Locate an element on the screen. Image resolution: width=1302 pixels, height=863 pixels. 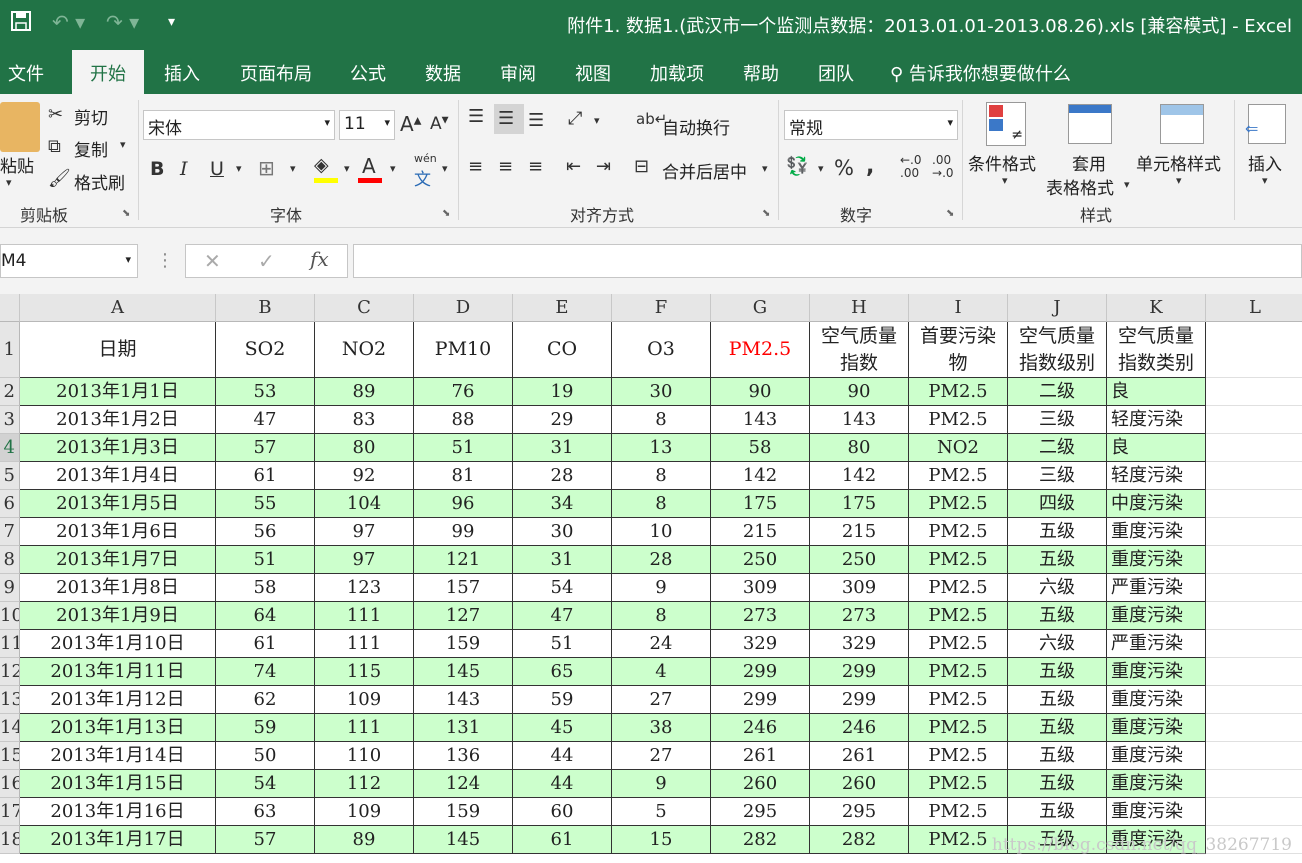
header-cell: 首要污染物 is located at coordinates (958, 350).